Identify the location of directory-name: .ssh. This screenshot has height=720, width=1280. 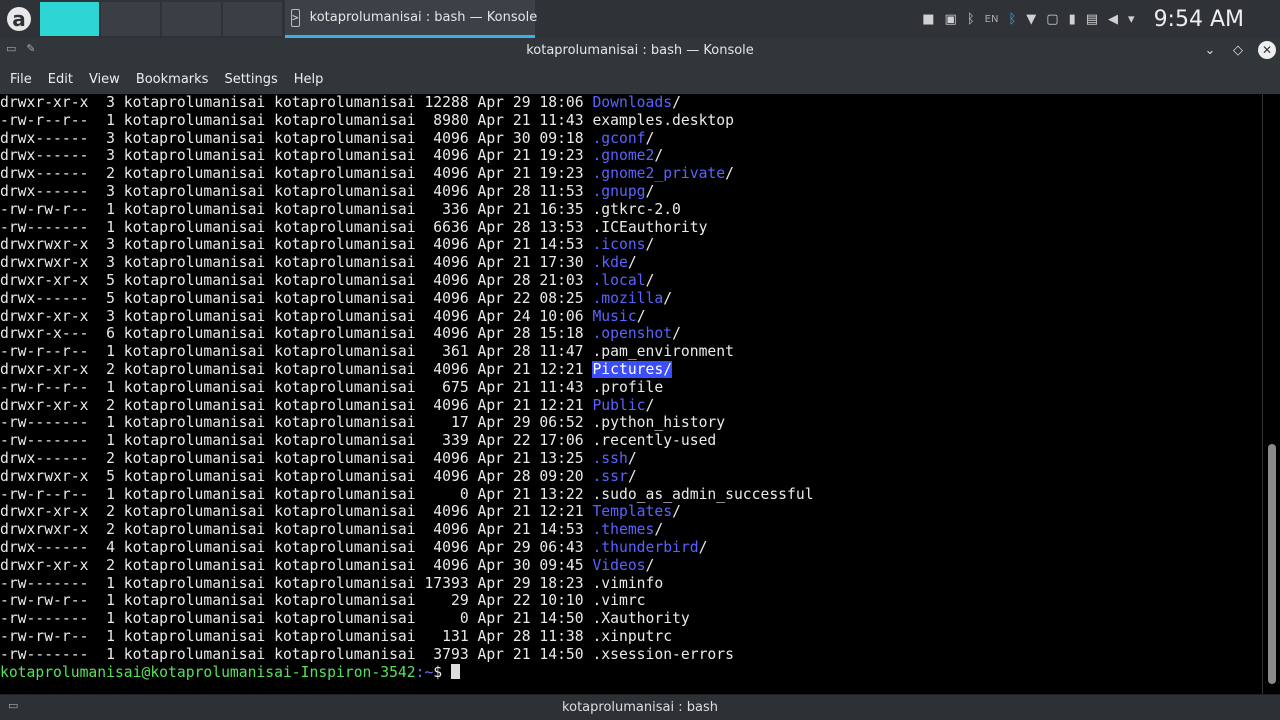
(610, 458).